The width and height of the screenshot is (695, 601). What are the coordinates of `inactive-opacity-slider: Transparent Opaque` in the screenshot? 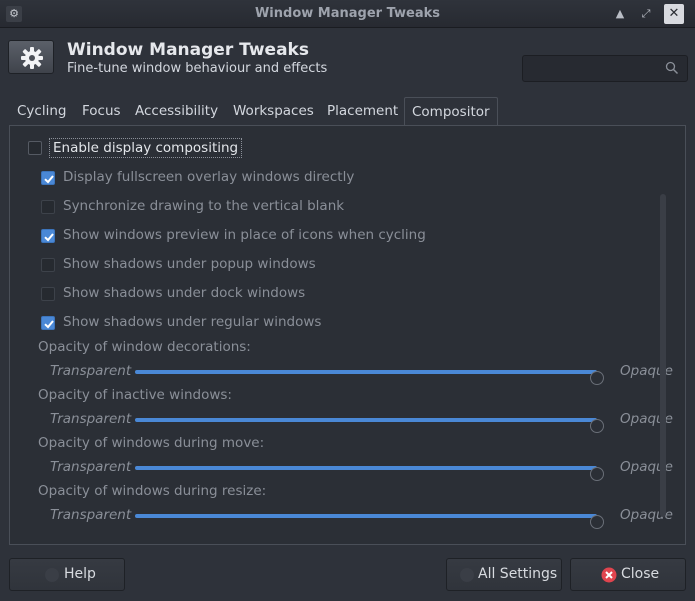 It's located at (361, 422).